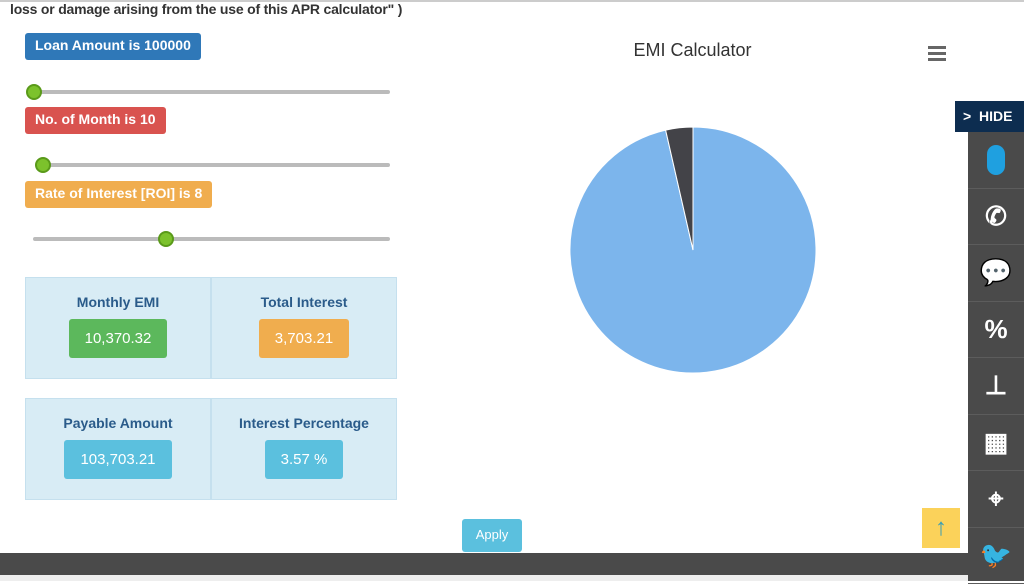 Image resolution: width=1024 pixels, height=584 pixels. I want to click on interest-percentage-title: Interest Percentage, so click(304, 423).